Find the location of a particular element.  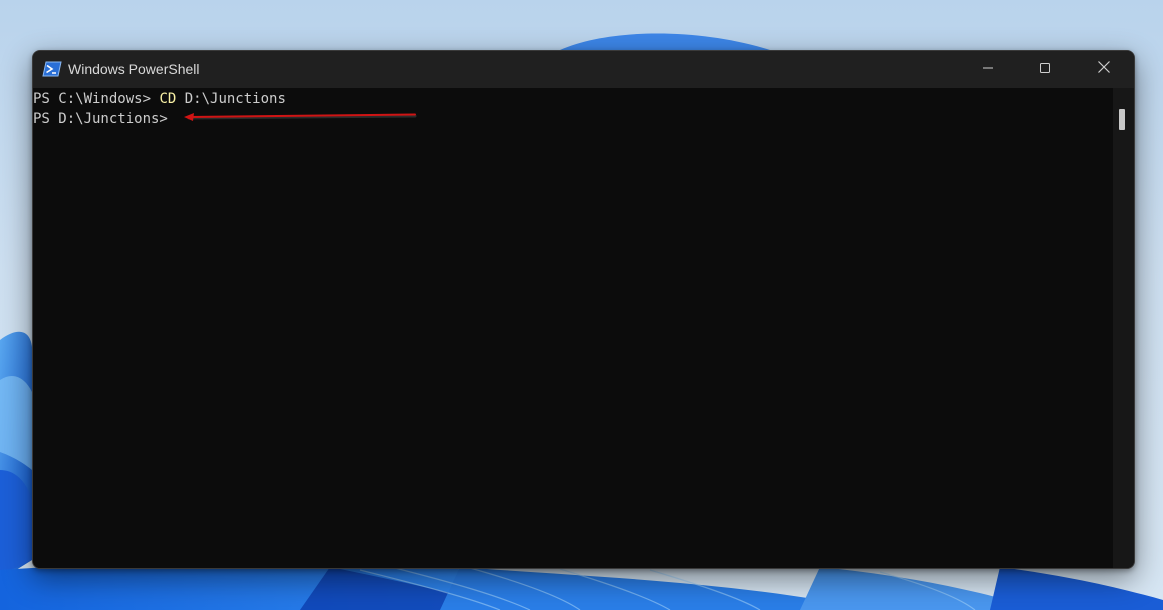

command-text: CD is located at coordinates (168, 99).